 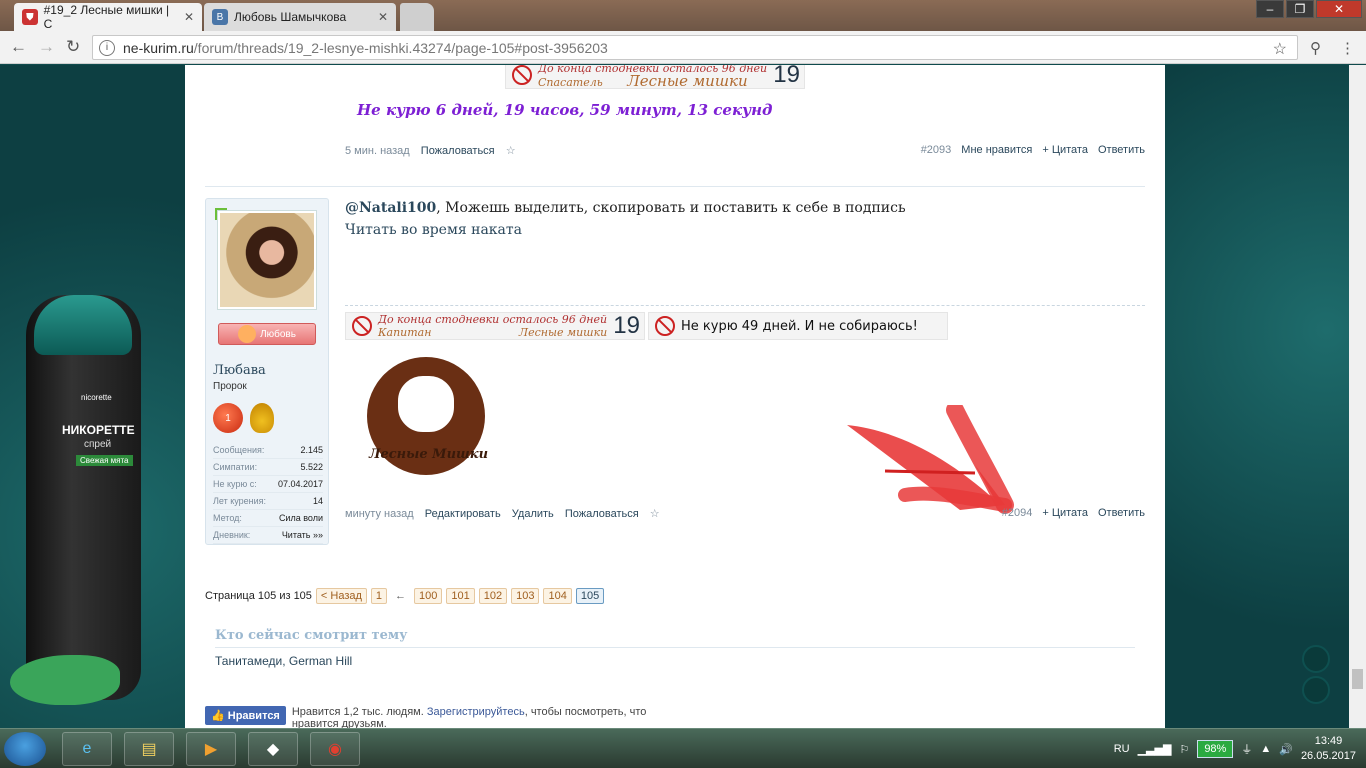 What do you see at coordinates (267, 260) in the screenshot?
I see `avatar` at bounding box center [267, 260].